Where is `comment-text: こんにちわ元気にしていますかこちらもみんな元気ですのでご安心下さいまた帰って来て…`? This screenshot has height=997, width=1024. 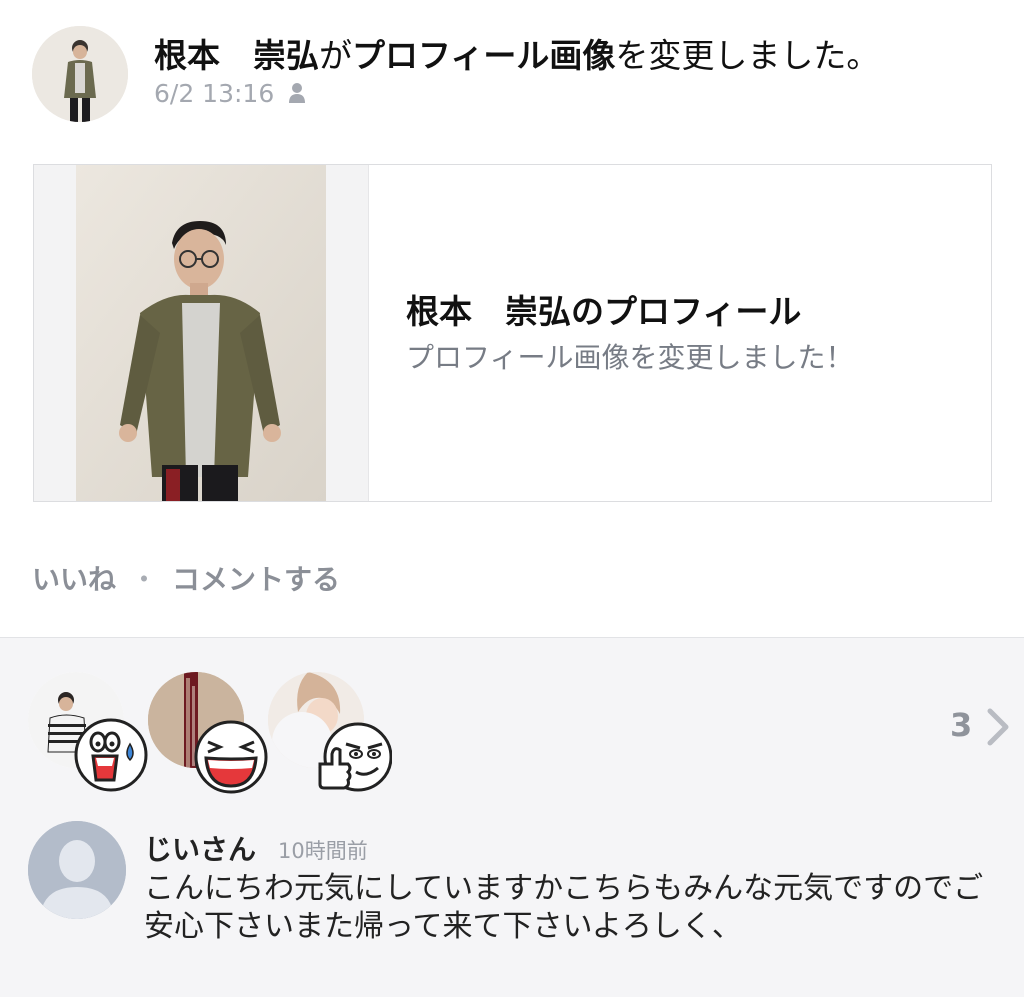
comment-text: こんにちわ元気にしていますかこちらもみんな元気ですのでご安心下さいまた帰って来て… is located at coordinates (564, 907).